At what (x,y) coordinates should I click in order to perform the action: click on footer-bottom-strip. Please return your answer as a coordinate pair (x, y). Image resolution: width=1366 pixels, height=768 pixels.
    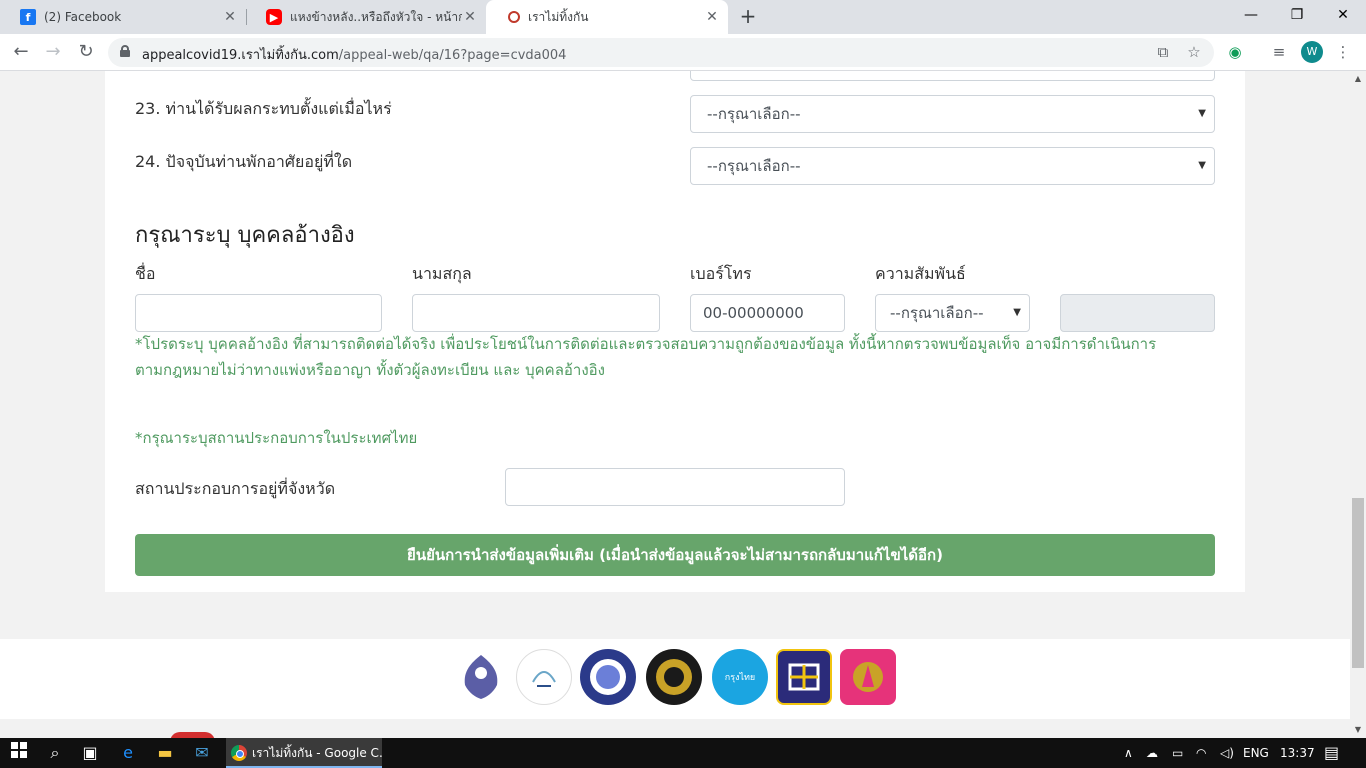
    Looking at the image, I should click on (675, 728).